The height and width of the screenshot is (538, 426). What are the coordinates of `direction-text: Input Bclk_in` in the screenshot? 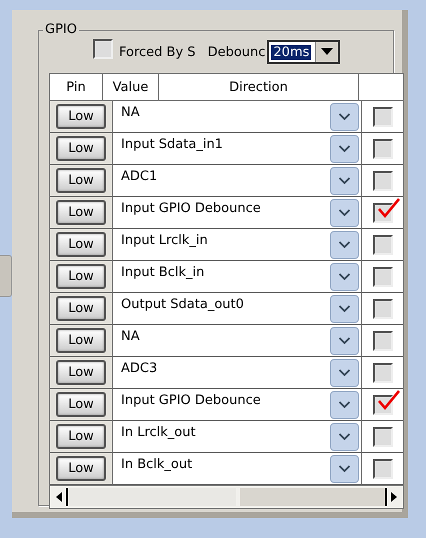 It's located at (162, 272).